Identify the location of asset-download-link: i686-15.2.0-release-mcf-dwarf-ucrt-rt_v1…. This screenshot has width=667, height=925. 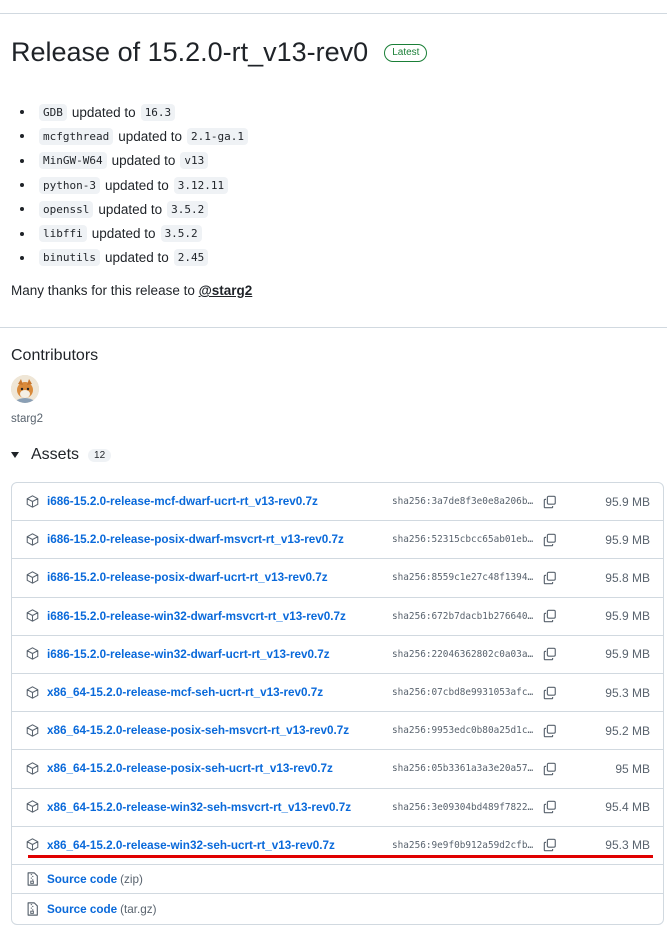
(219, 501).